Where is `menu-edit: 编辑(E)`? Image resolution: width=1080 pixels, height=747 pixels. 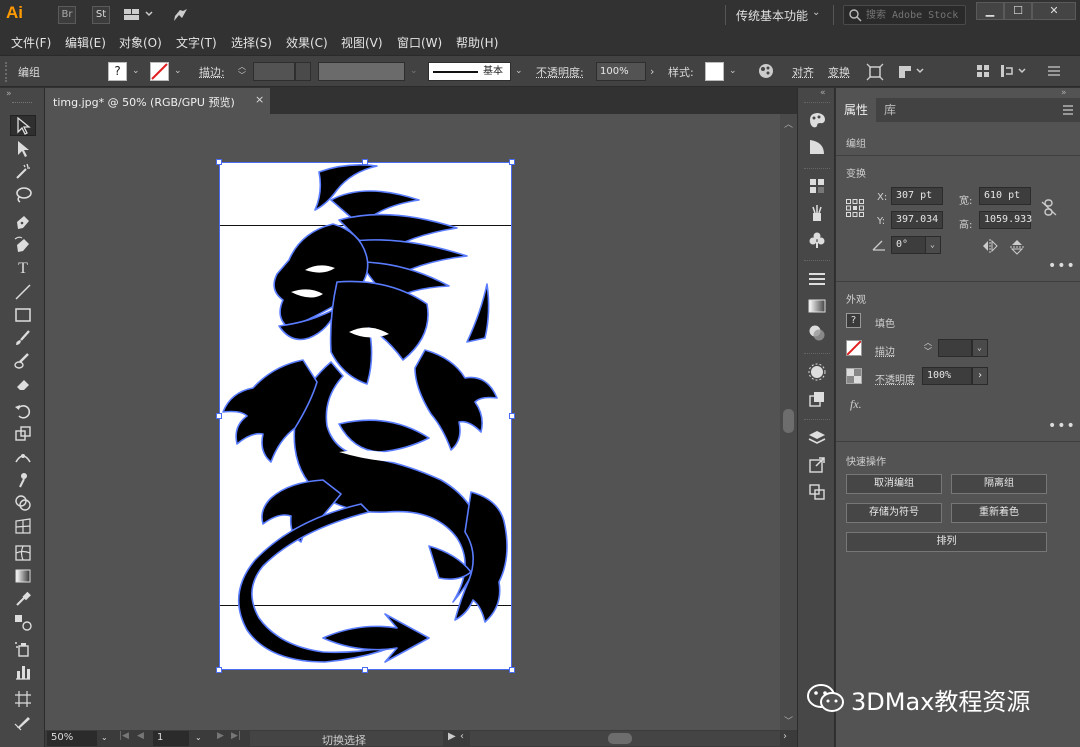 menu-edit: 编辑(E) is located at coordinates (85, 42).